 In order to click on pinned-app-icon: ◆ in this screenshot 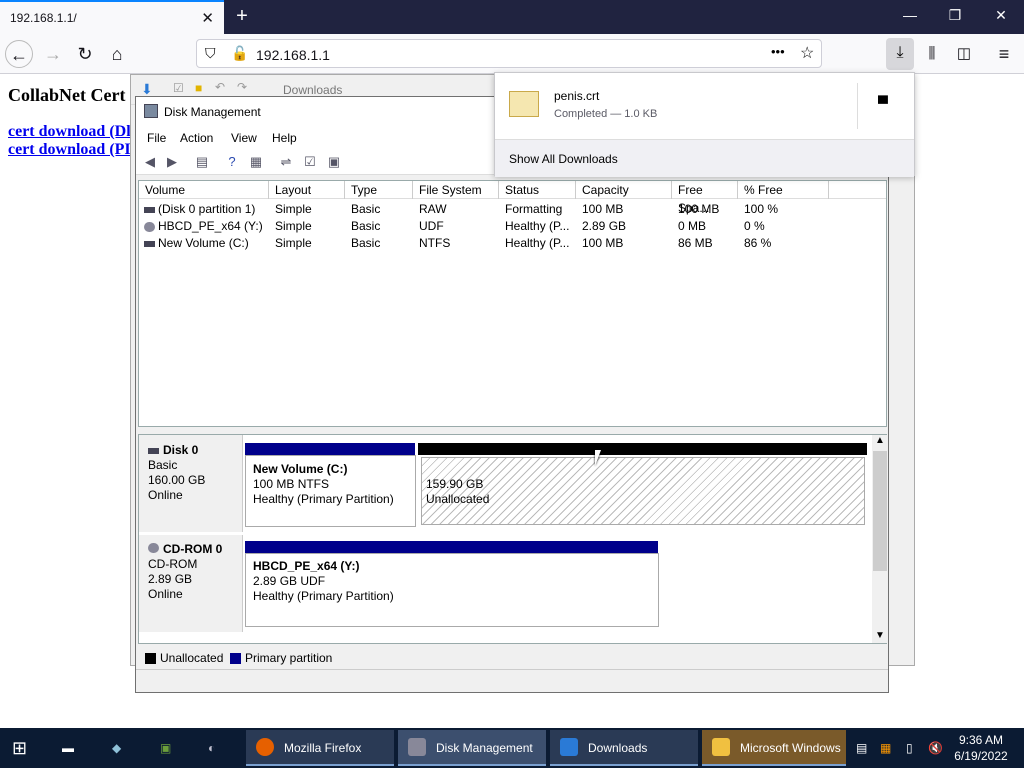, I will do `click(124, 748)`.